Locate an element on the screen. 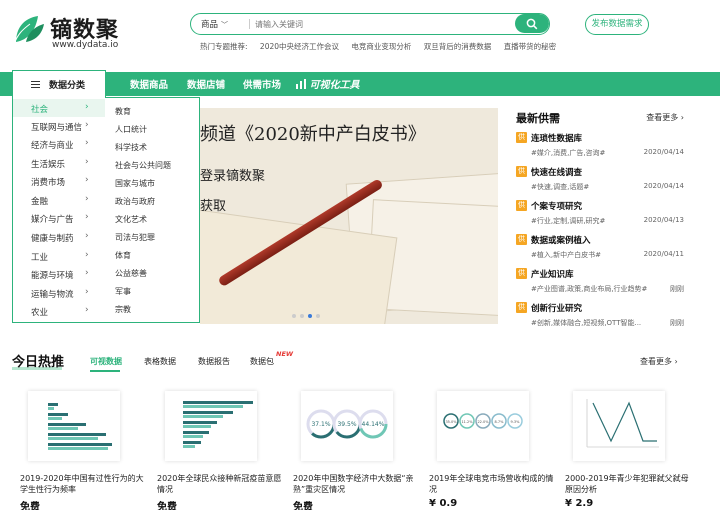 The image size is (720, 510). card-title: 2000-2019年青少年犯罪弑父弑母原因分析 is located at coordinates (627, 484).